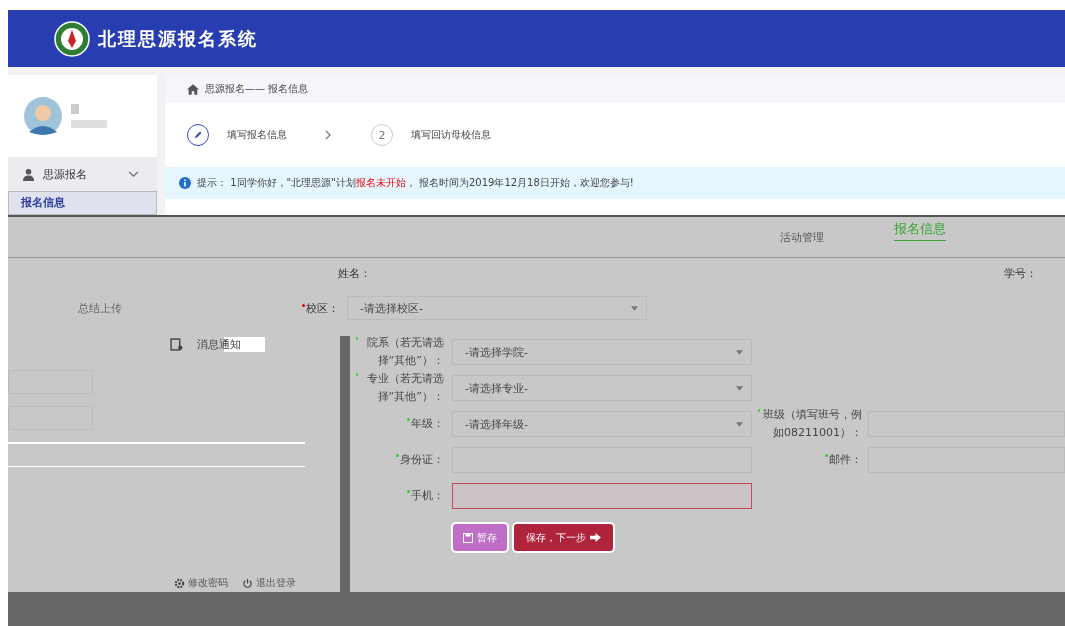 This screenshot has width=1065, height=626. I want to click on name-label: 姓名：, so click(354, 273).